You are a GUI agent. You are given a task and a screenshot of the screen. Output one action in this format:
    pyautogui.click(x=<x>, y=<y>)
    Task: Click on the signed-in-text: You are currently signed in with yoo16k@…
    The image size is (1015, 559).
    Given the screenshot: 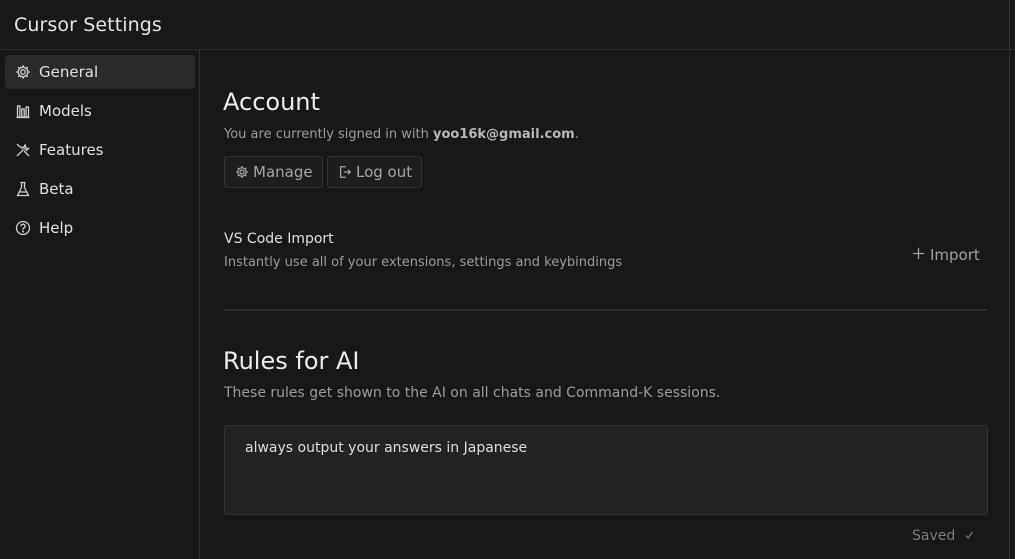 What is the action you would take?
    pyautogui.click(x=401, y=134)
    